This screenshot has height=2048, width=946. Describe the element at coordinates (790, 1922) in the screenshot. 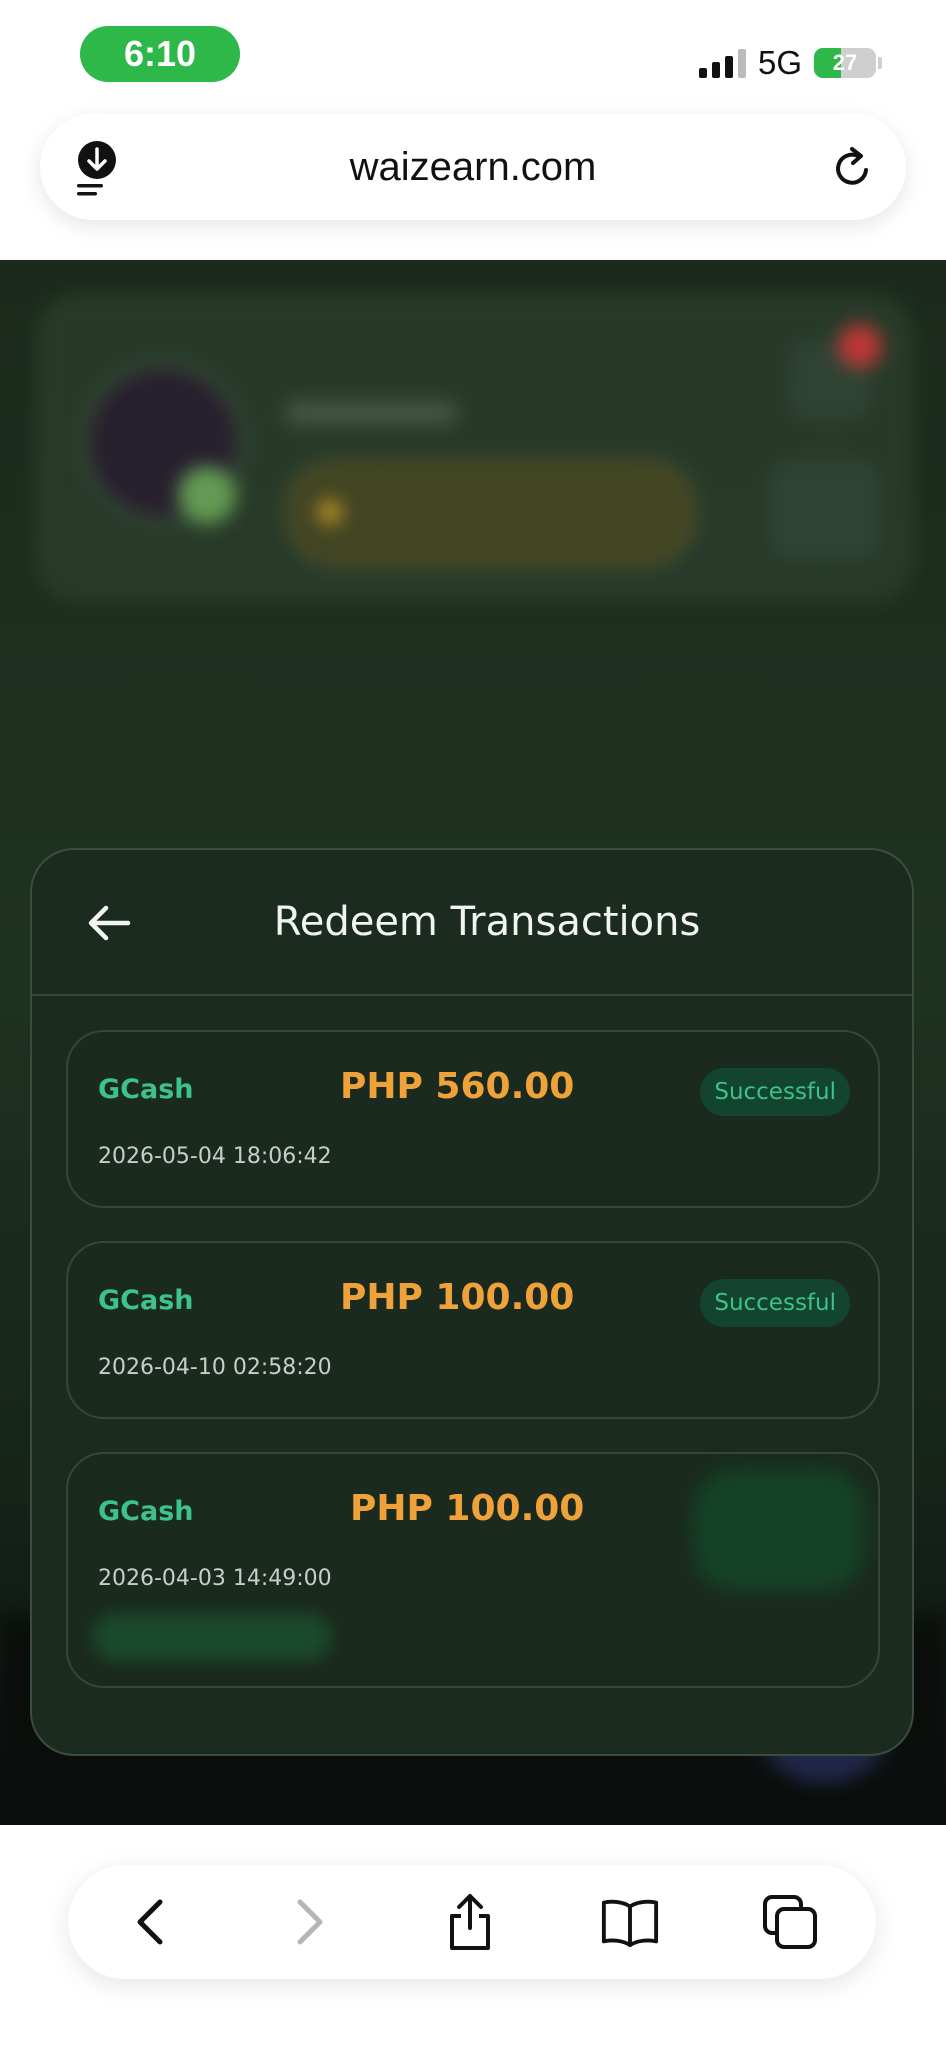

I see `tabs-icon` at that location.